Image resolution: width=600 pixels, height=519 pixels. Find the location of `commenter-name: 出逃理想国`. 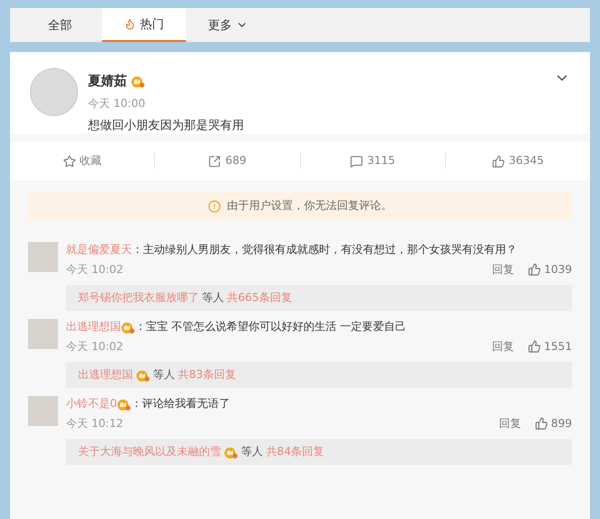

commenter-name: 出逃理想国 is located at coordinates (93, 327).